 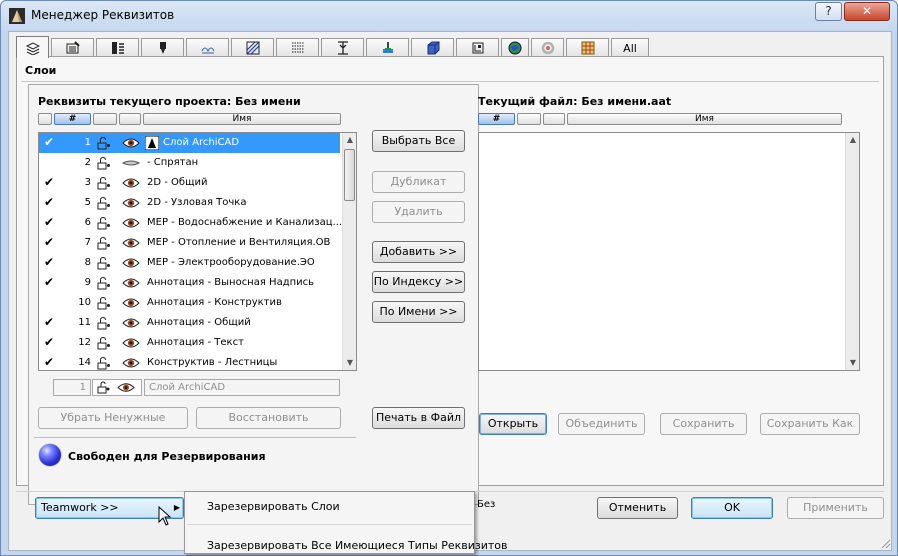 What do you see at coordinates (189, 163) in the screenshot?
I see `table-row: 2 - Спрятан` at bounding box center [189, 163].